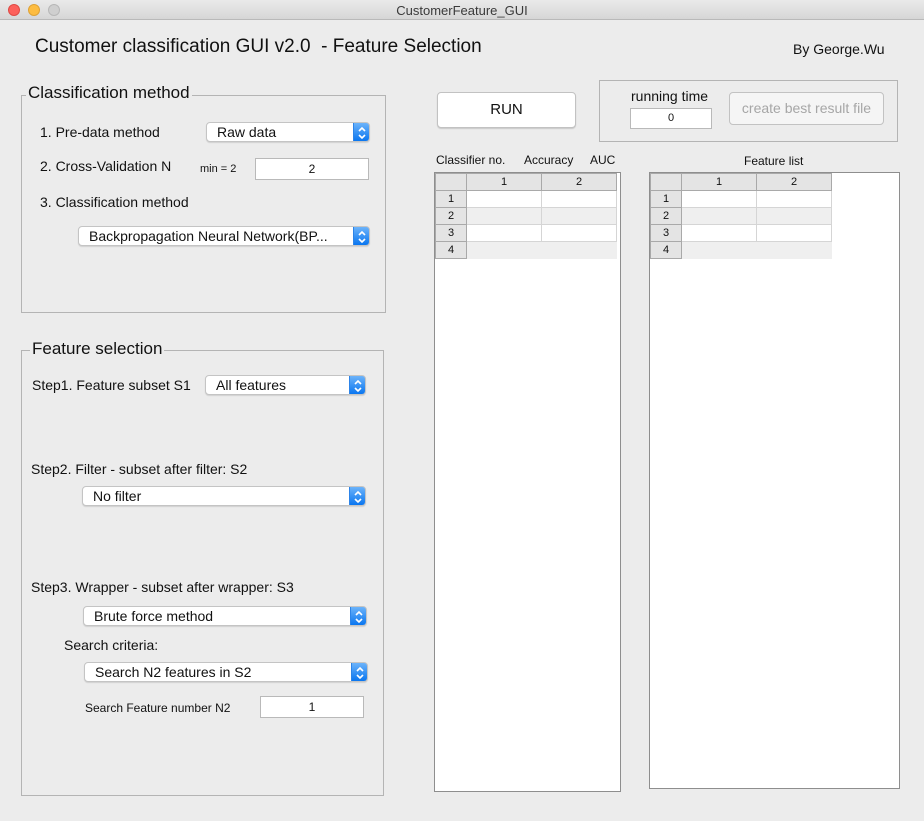 This screenshot has width=924, height=821. Describe the element at coordinates (139, 469) in the screenshot. I see `step2-label: Step2. Filter - subset after filter: S2` at that location.